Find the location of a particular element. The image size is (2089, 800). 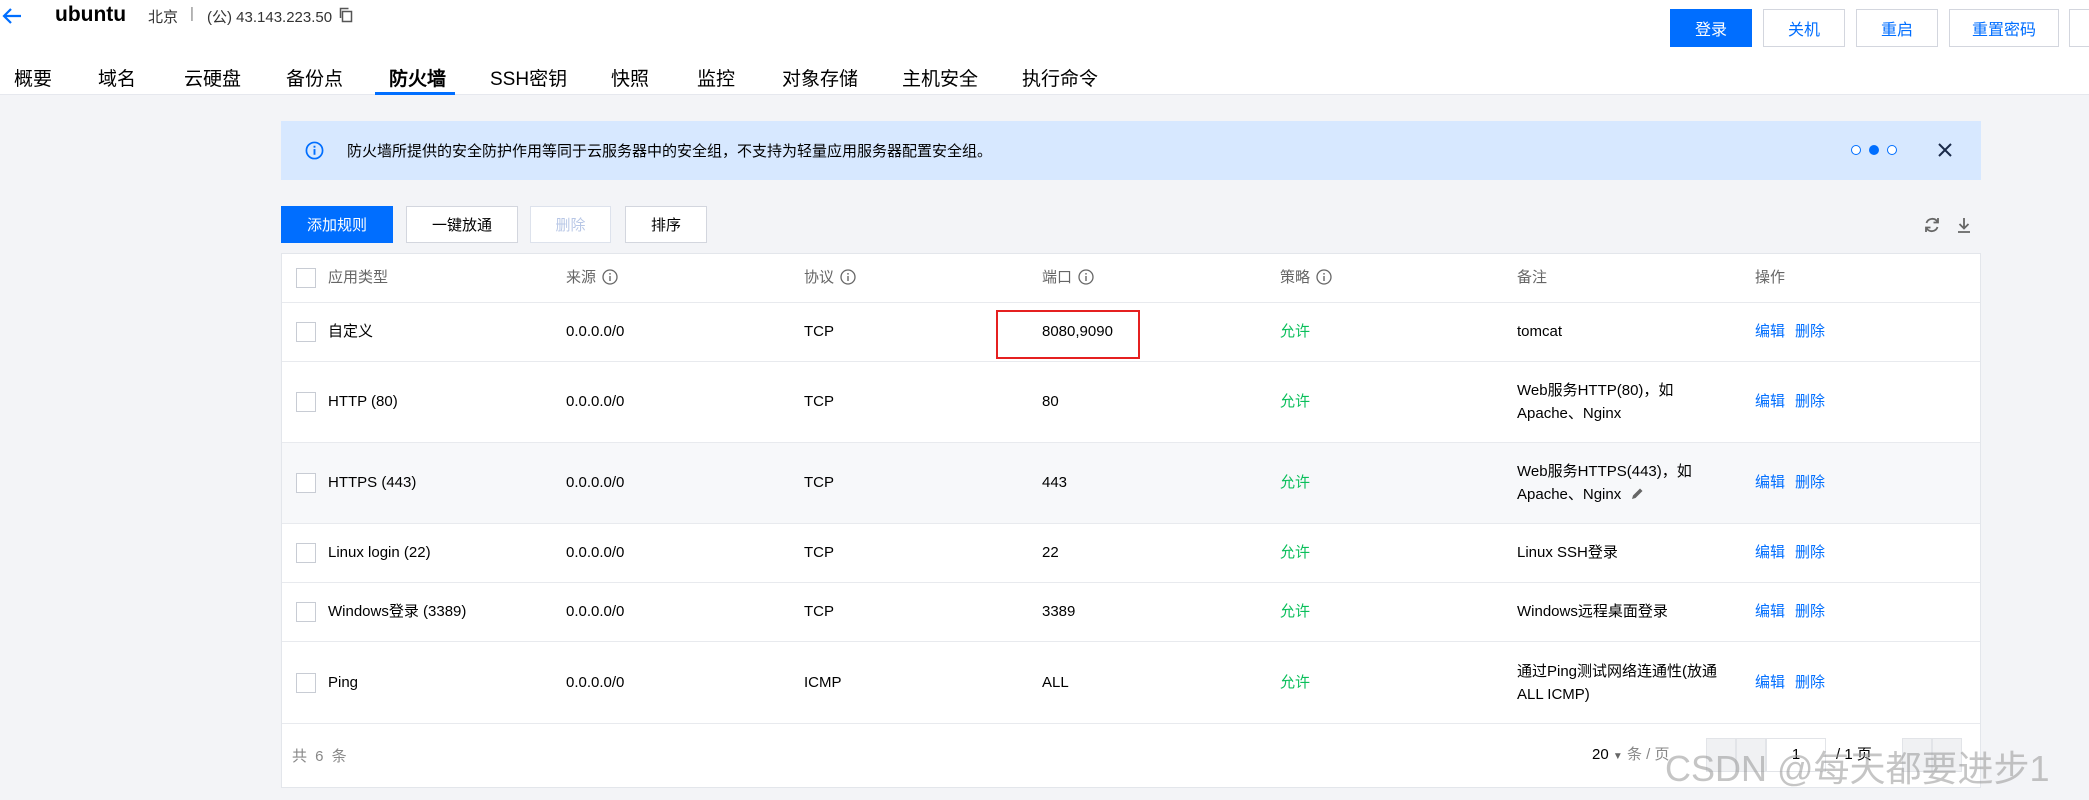

restart-button: 重启 is located at coordinates (1897, 28).